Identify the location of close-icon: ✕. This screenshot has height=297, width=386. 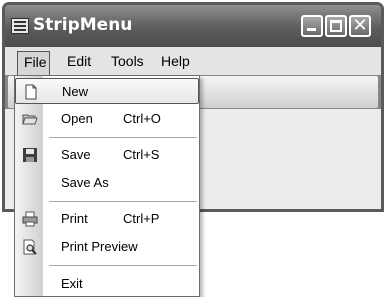
(360, 25).